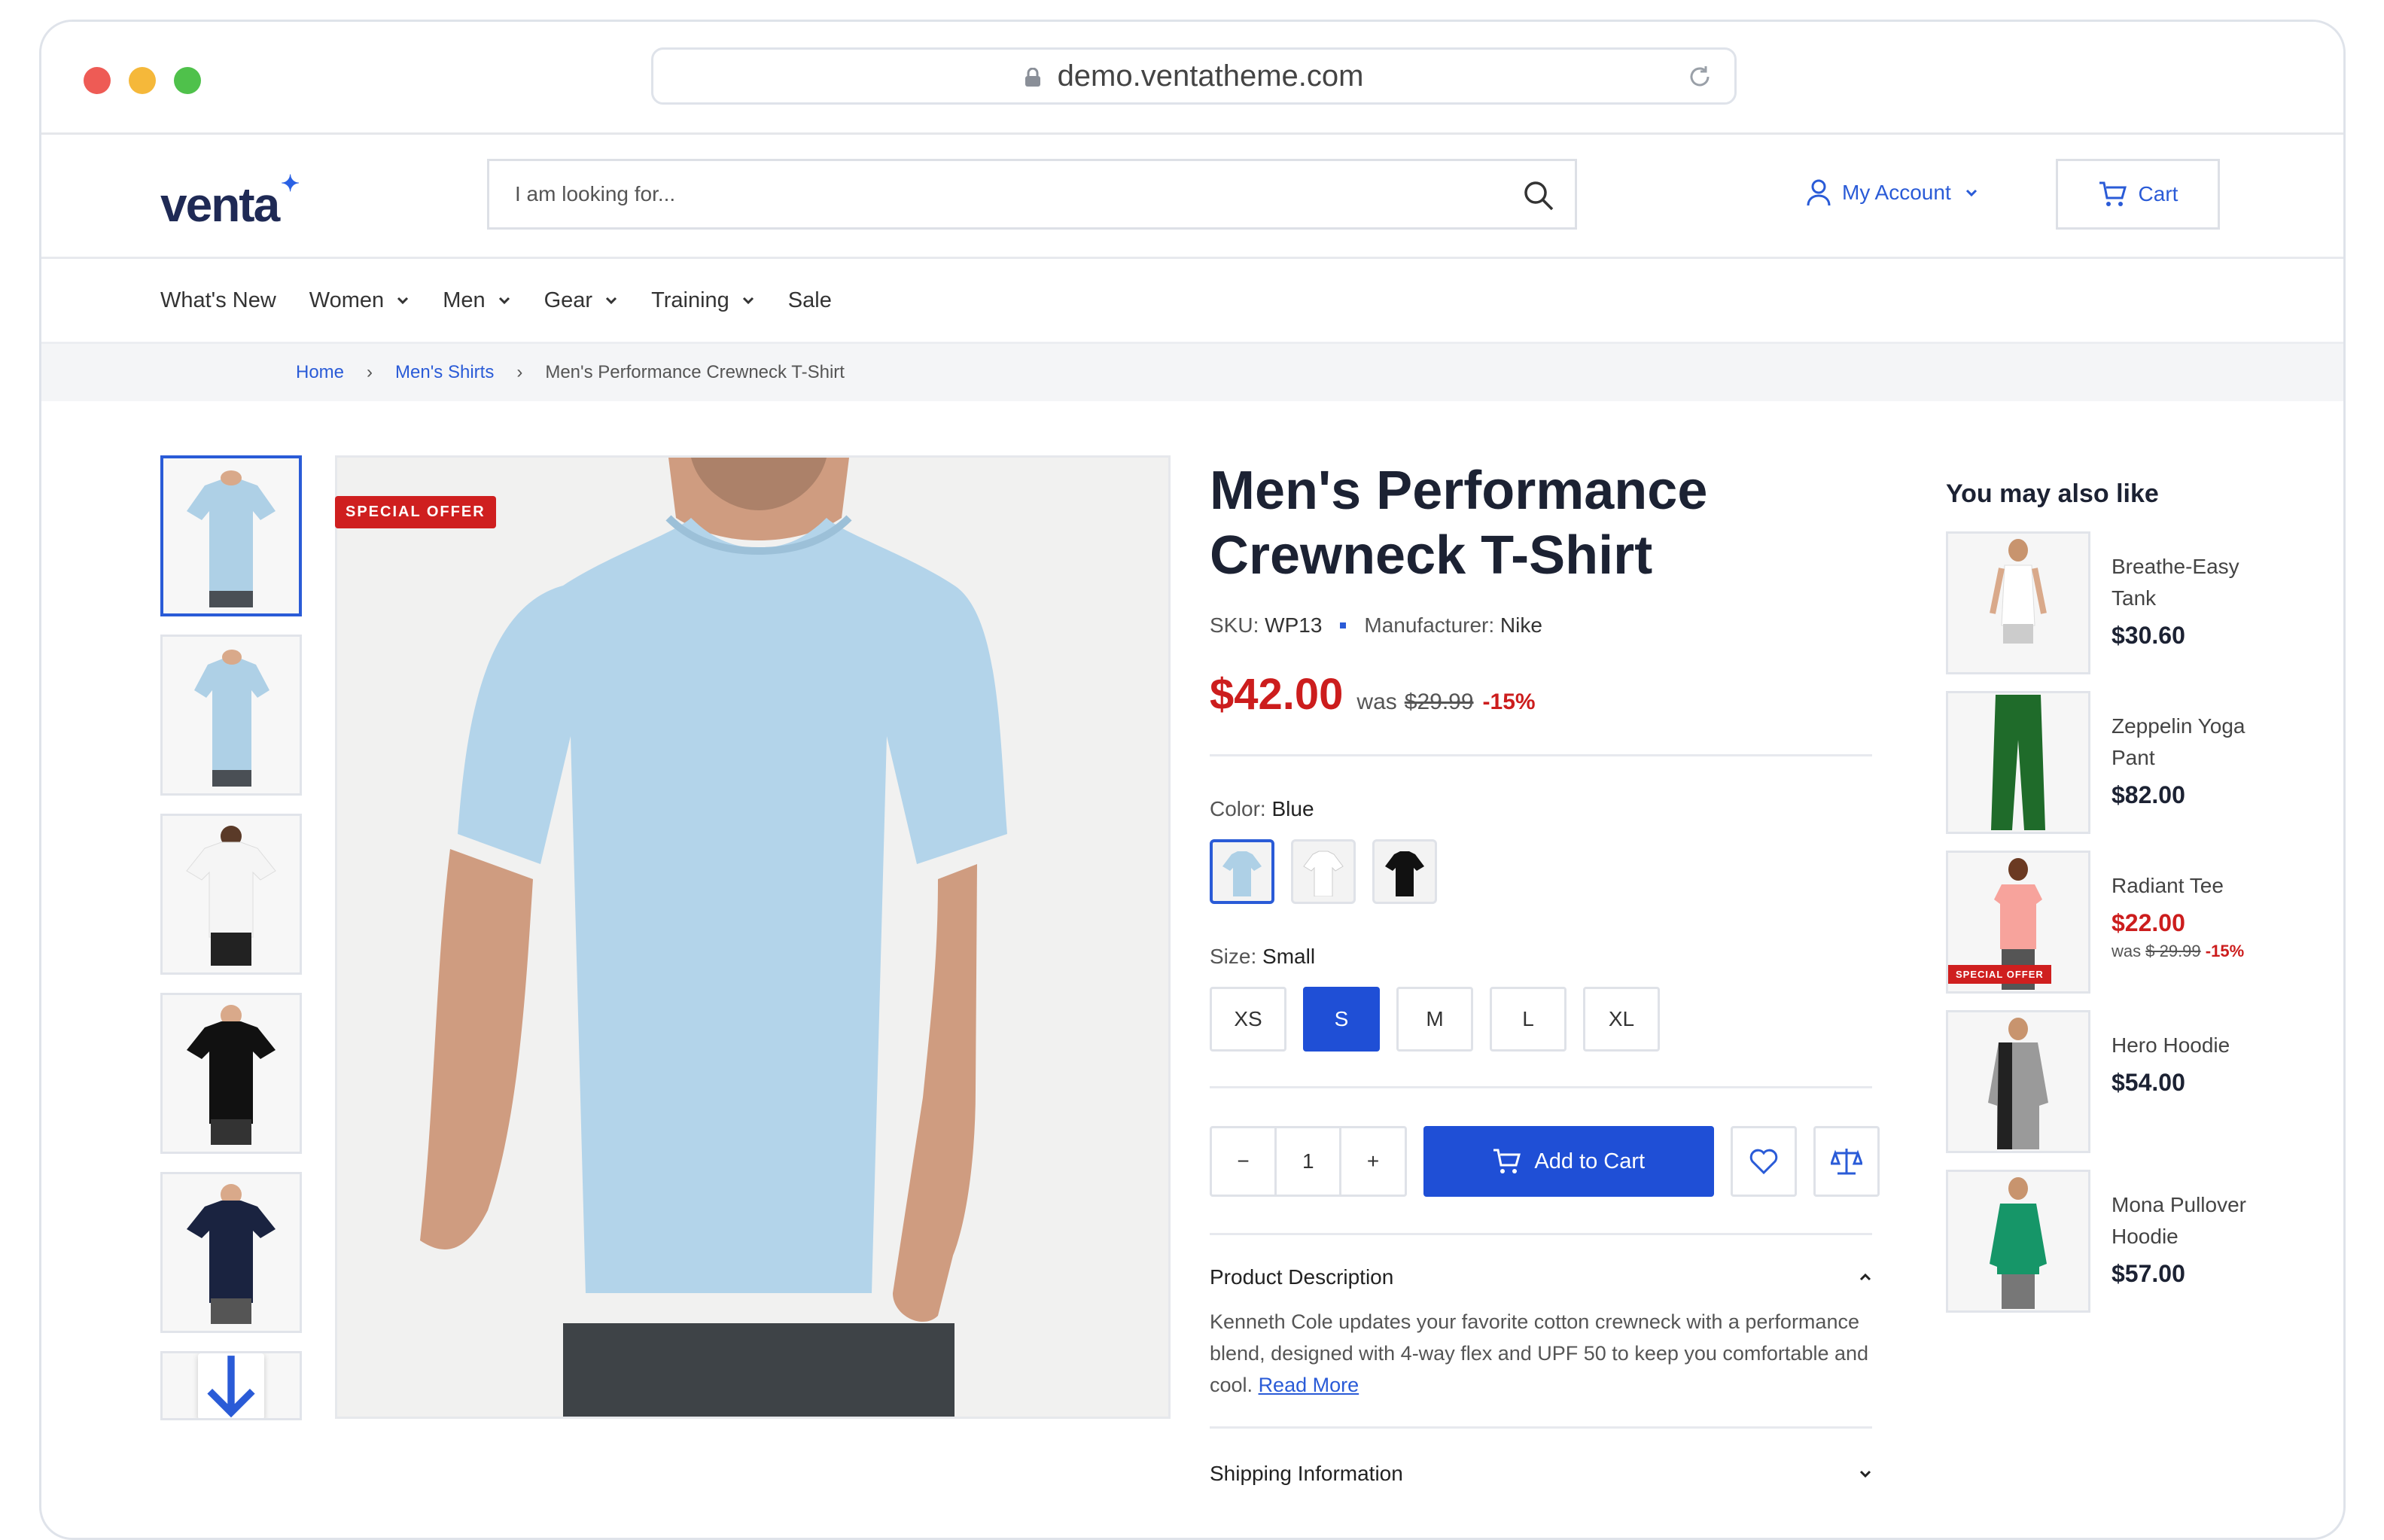  Describe the element at coordinates (1541, 1474) in the screenshot. I see `shipping-information-accordion: Shipping Information` at that location.